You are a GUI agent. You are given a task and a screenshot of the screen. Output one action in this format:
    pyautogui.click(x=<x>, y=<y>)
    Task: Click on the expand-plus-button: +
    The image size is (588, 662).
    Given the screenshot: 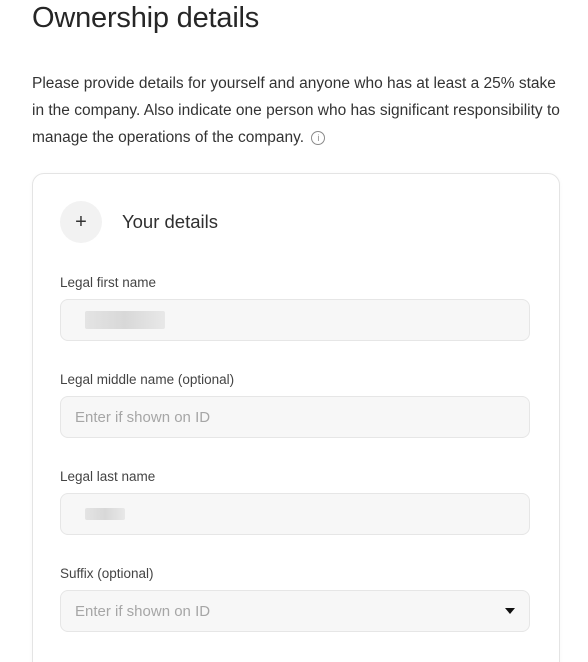 What is the action you would take?
    pyautogui.click(x=81, y=222)
    